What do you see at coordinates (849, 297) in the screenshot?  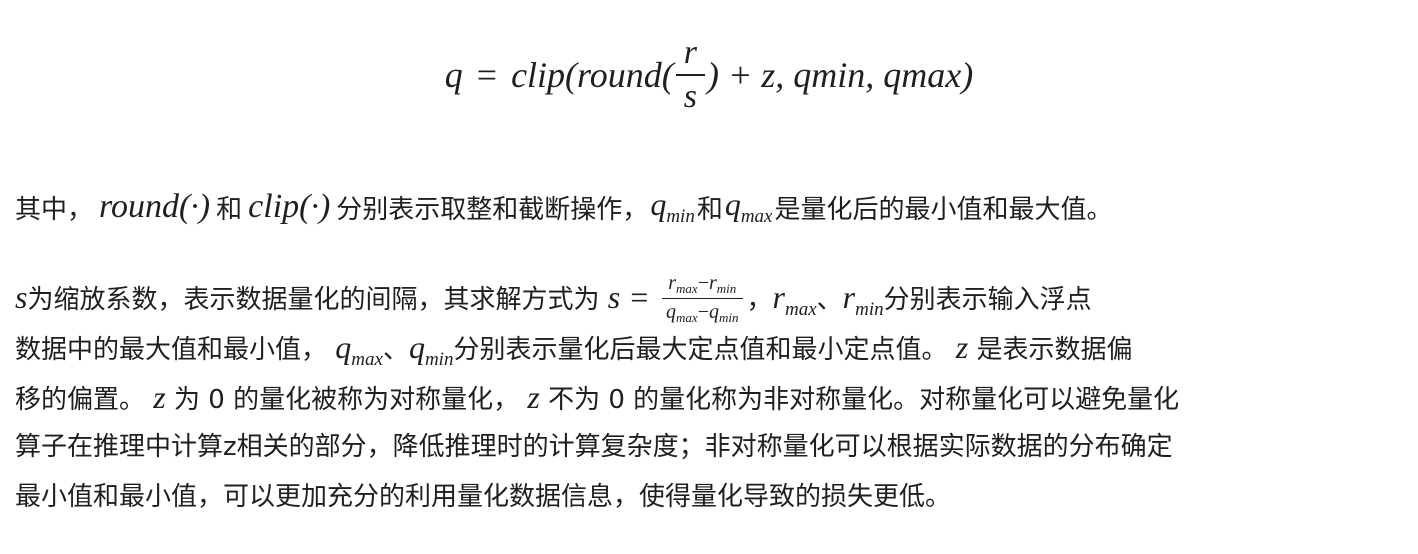 I see `r-min-base: r` at bounding box center [849, 297].